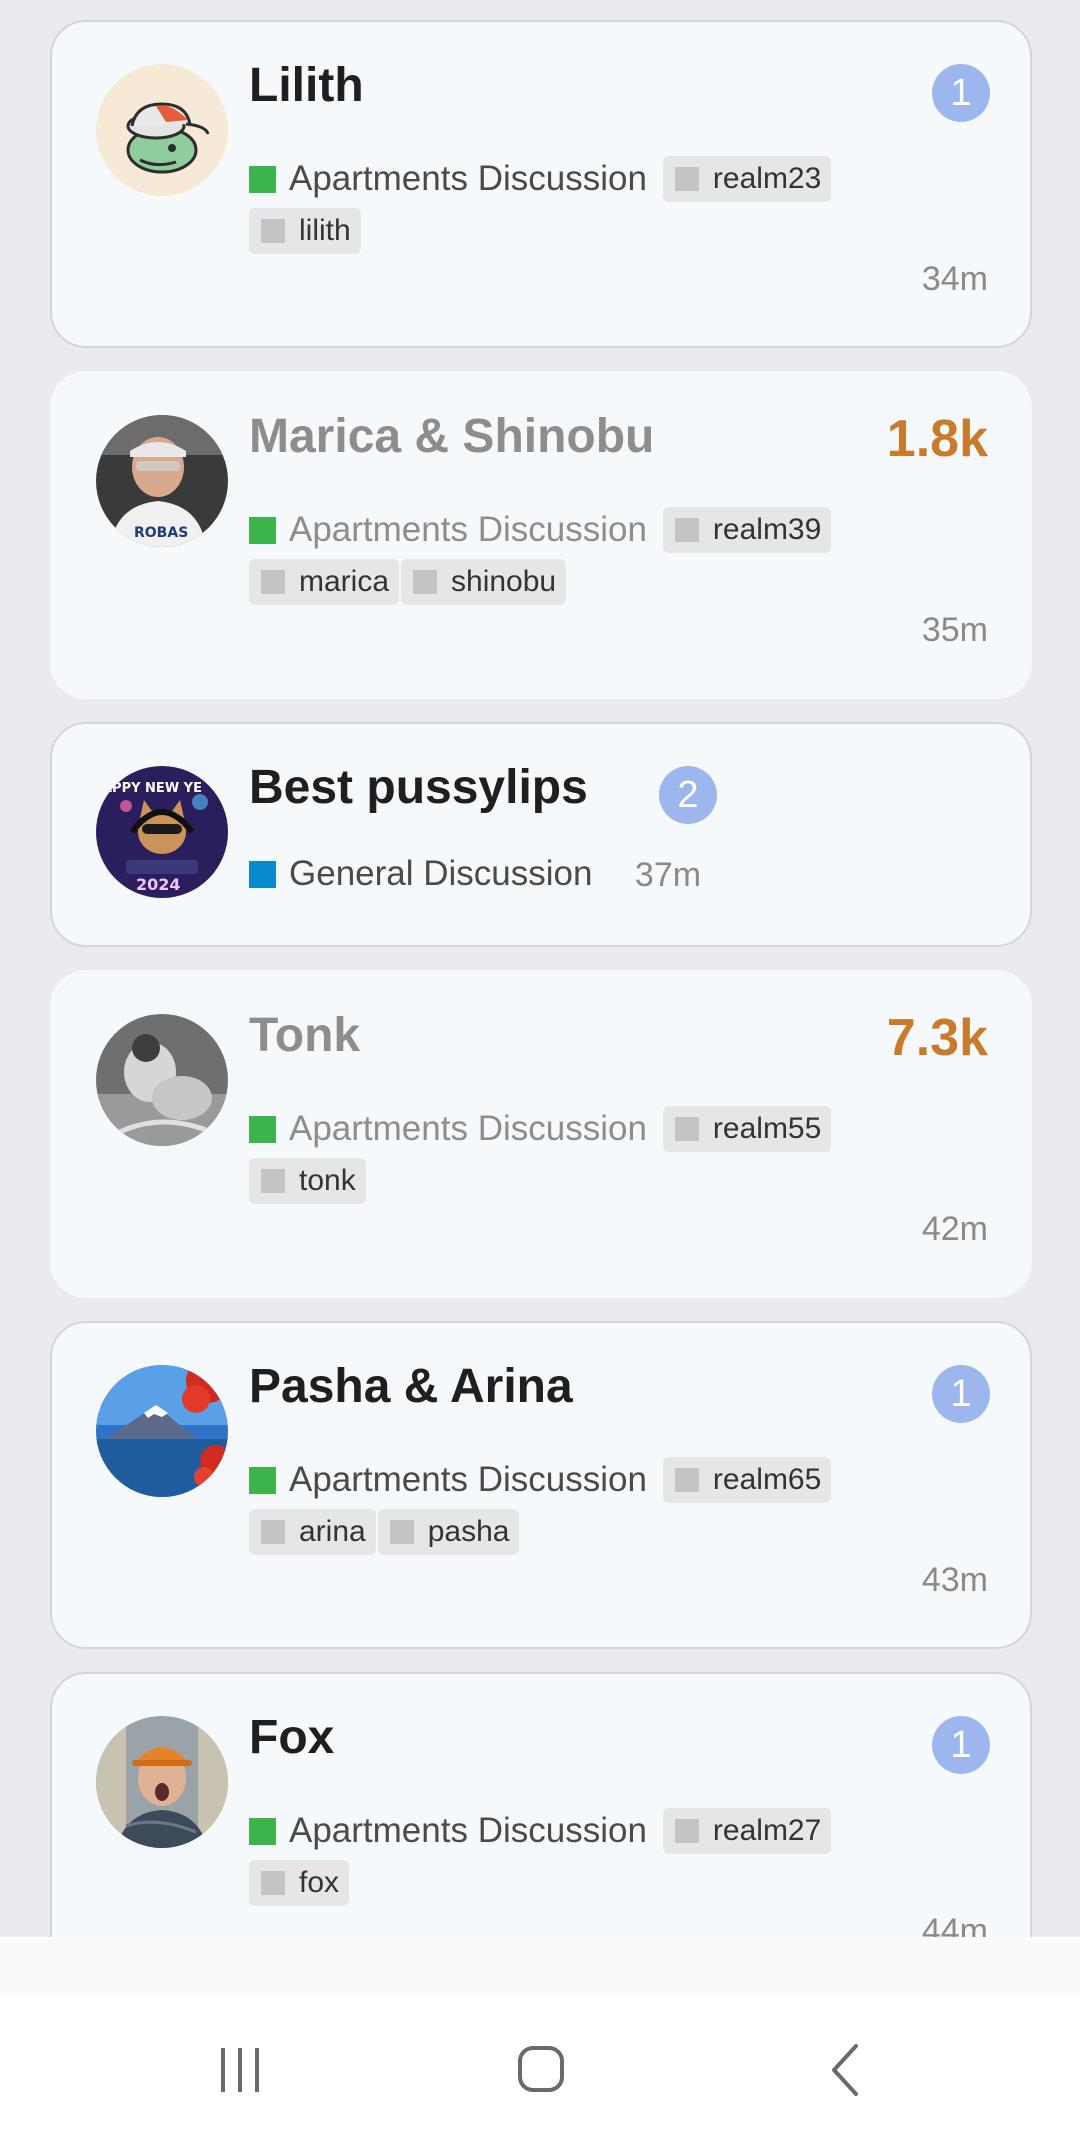  Describe the element at coordinates (614, 1858) in the screenshot. I see `thread-meta: Apartments Discussion realm27 fox` at that location.